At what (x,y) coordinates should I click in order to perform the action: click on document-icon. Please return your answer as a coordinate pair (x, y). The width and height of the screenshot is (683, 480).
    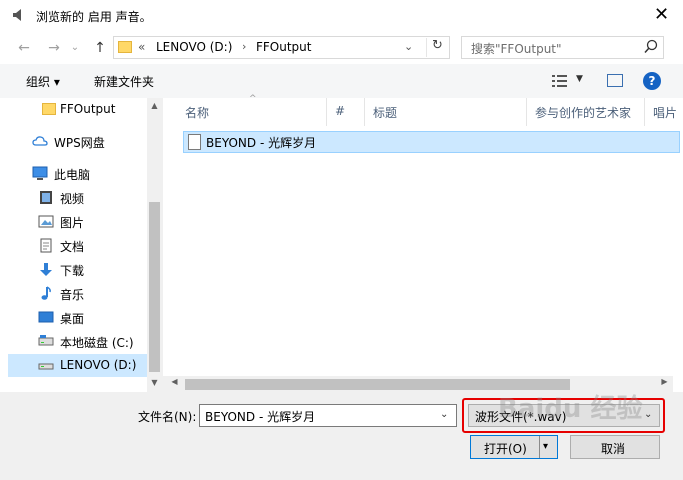
    Looking at the image, I should click on (46, 245).